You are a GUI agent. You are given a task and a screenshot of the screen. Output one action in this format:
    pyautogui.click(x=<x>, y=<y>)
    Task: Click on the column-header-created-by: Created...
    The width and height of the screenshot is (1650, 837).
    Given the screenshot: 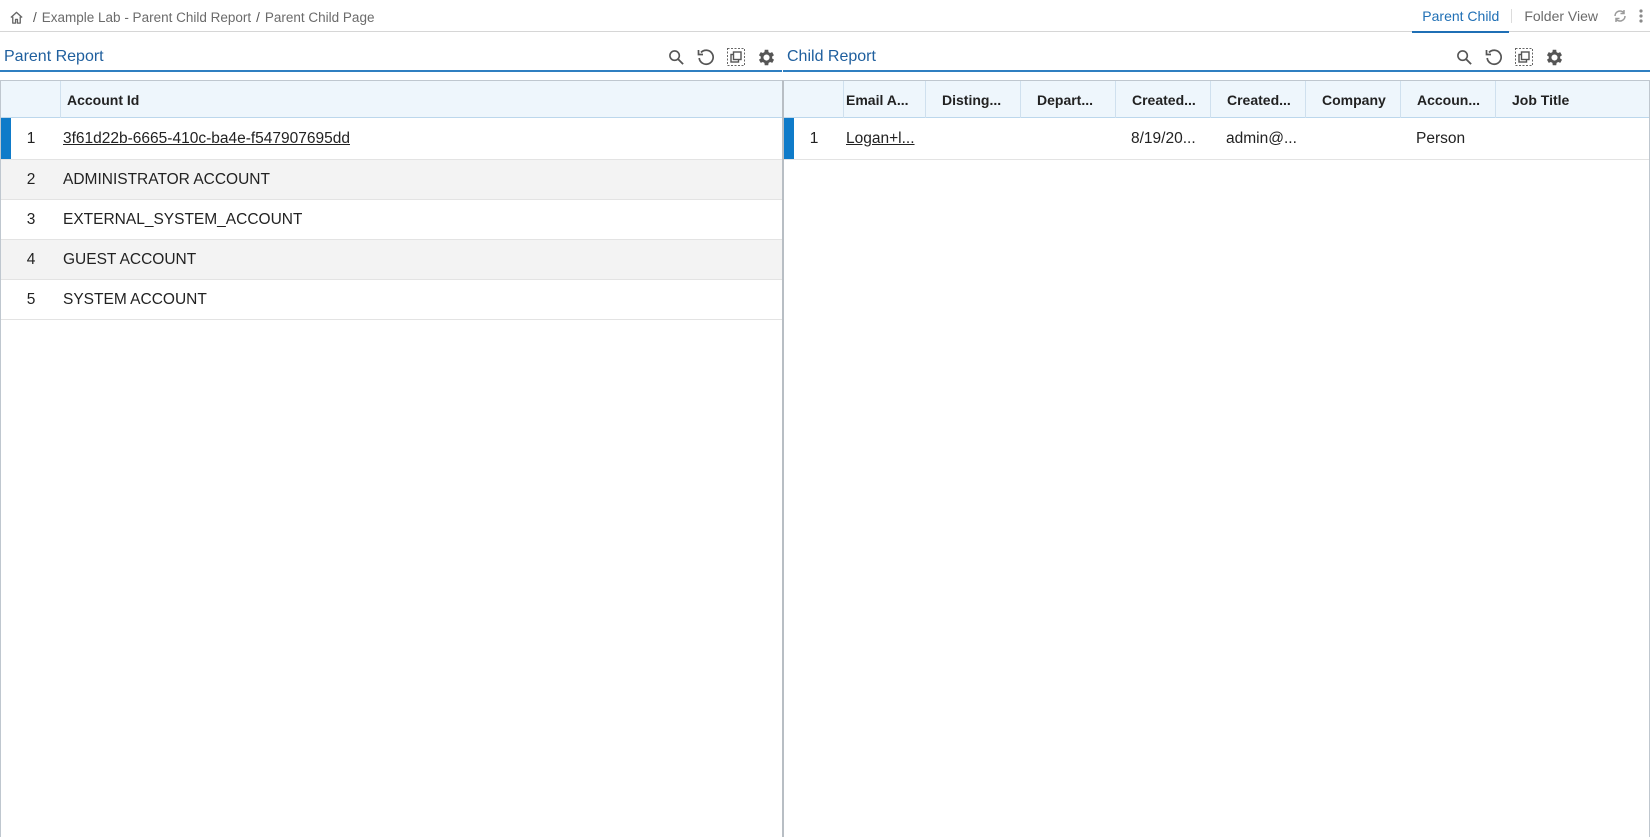 What is the action you would take?
    pyautogui.click(x=1258, y=99)
    